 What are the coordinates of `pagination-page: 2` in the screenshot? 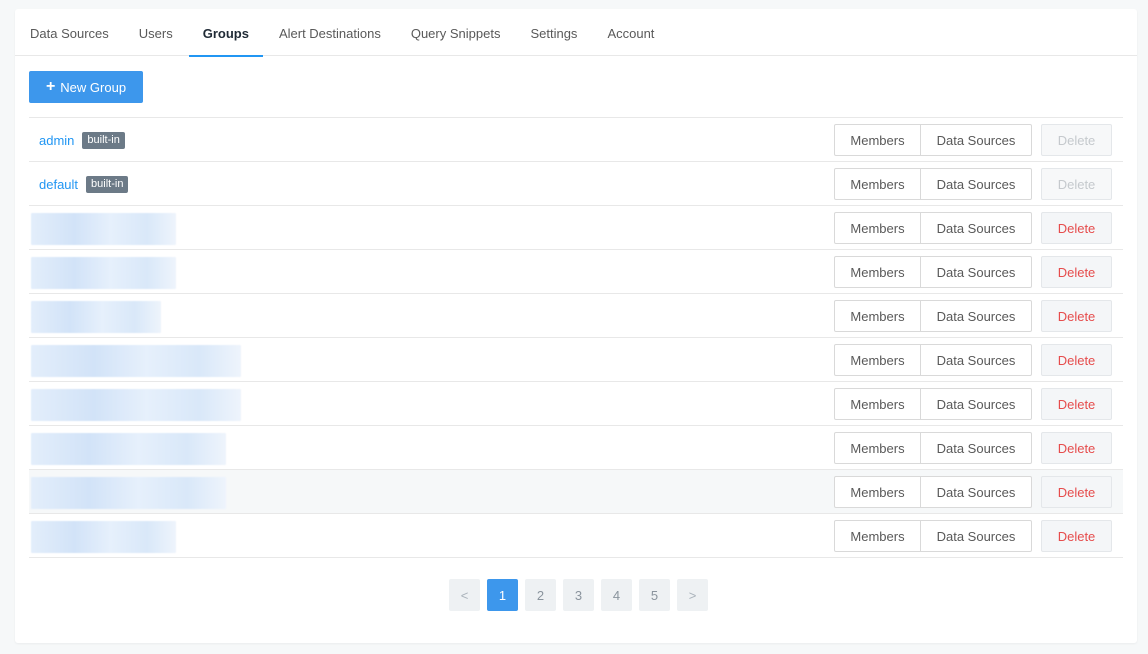 It's located at (540, 595).